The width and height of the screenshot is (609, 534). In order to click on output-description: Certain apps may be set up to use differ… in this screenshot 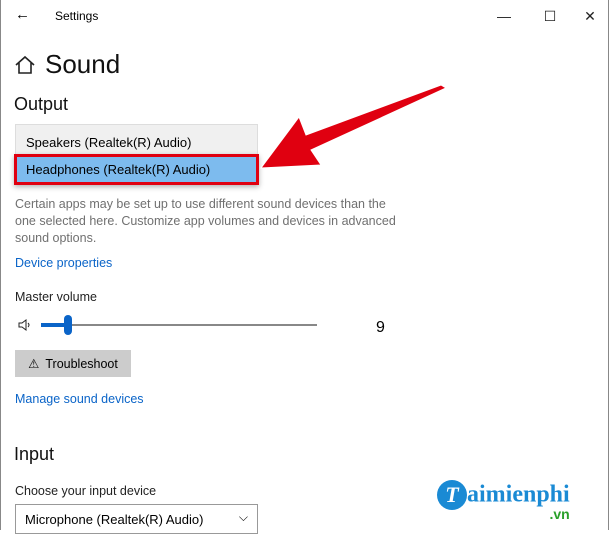, I will do `click(205, 221)`.